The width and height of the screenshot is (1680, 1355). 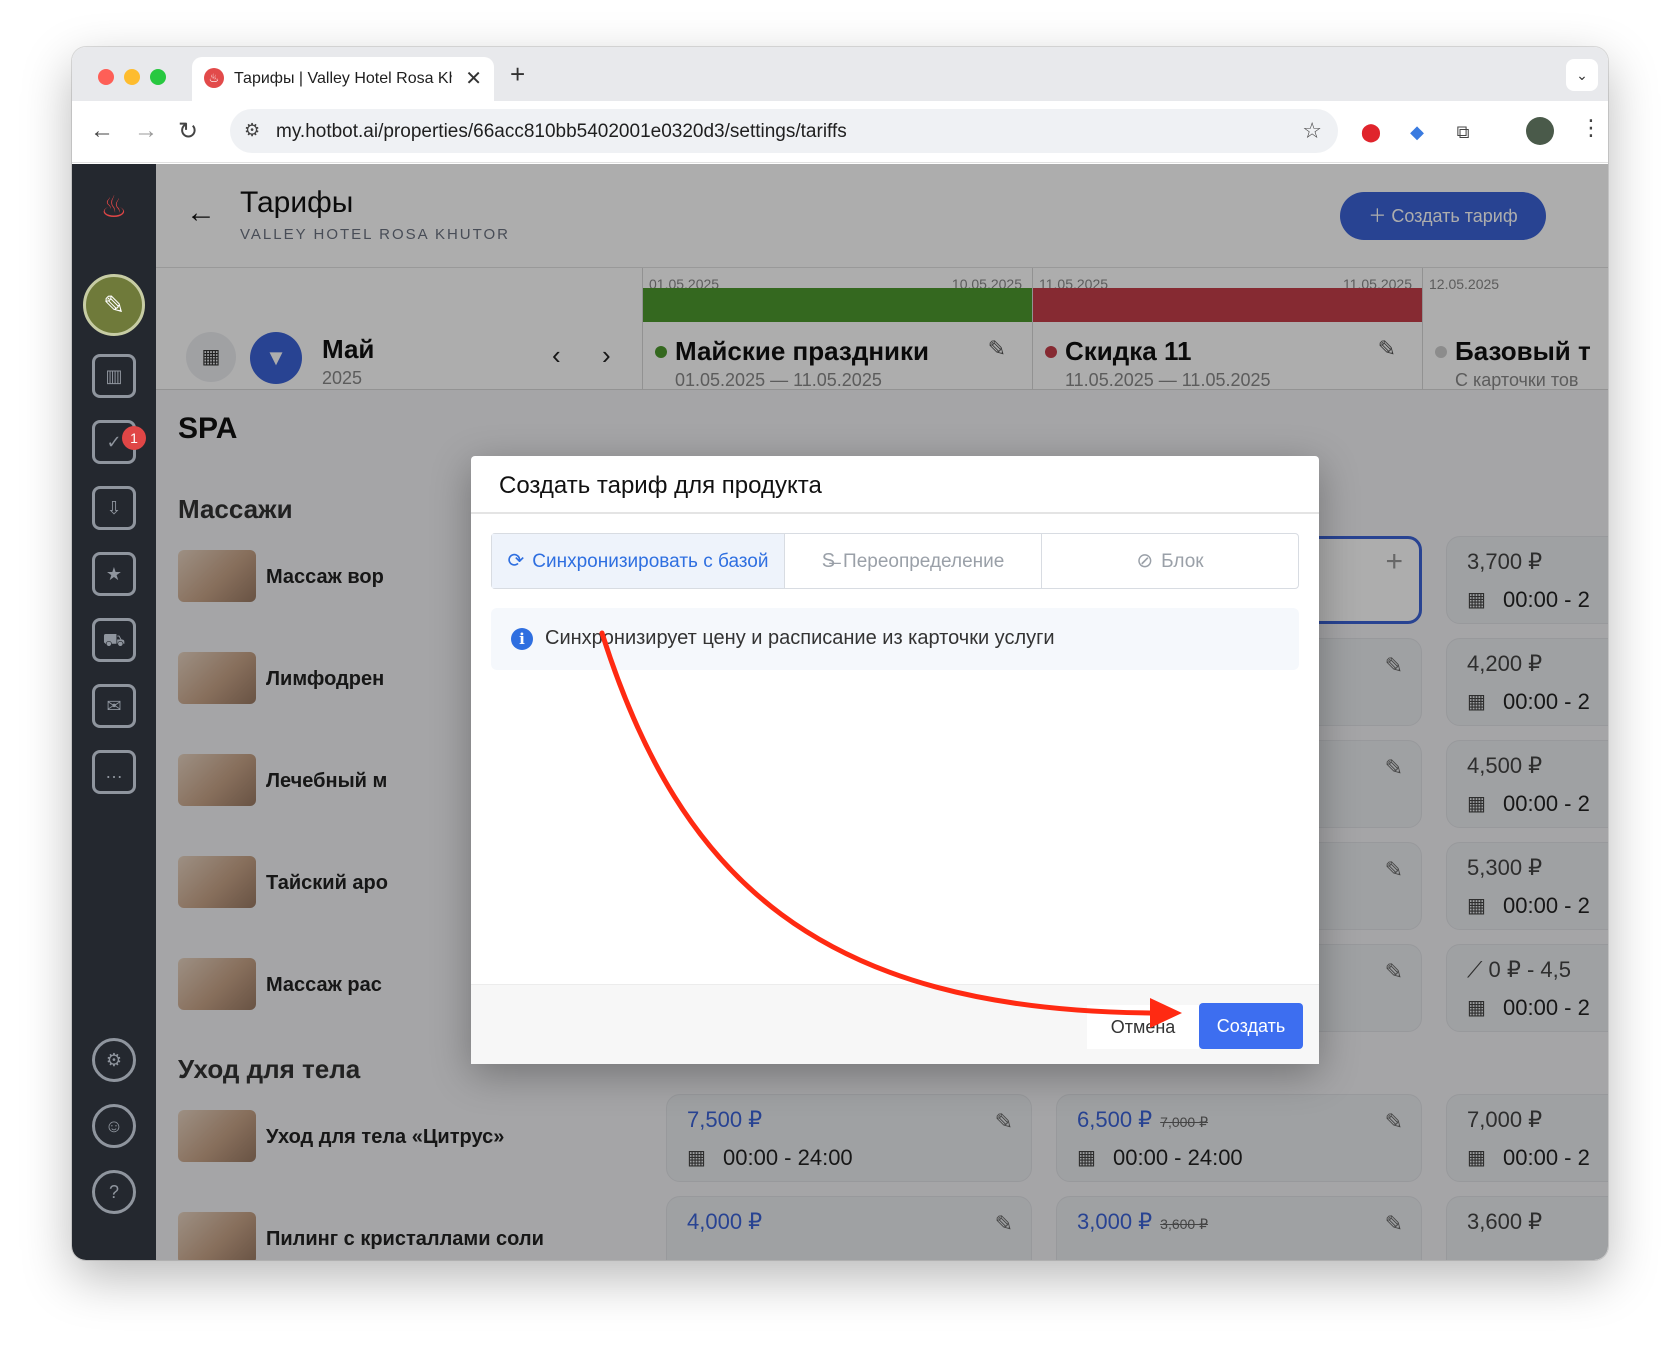 What do you see at coordinates (134, 438) in the screenshot?
I see `tasks-badge: 1` at bounding box center [134, 438].